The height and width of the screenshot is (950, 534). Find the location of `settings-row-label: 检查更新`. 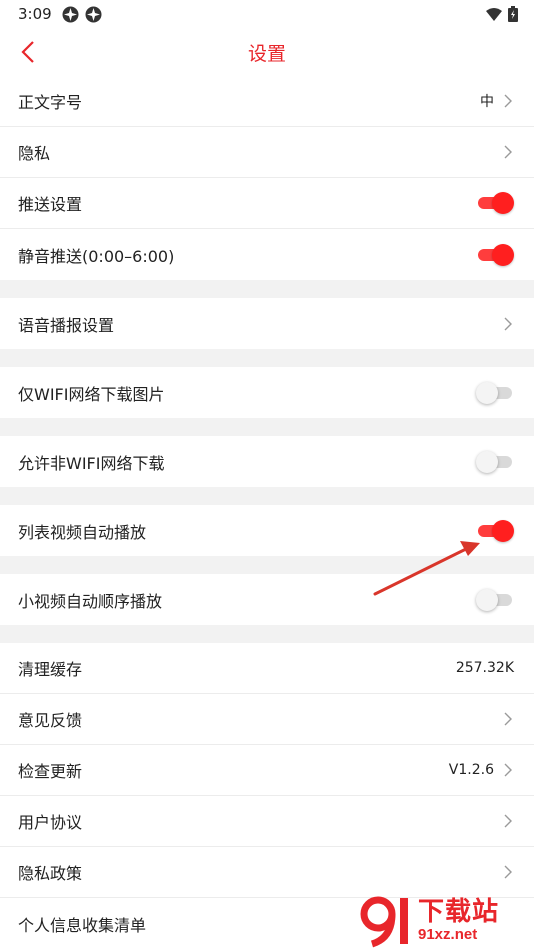

settings-row-label: 检查更新 is located at coordinates (50, 771).